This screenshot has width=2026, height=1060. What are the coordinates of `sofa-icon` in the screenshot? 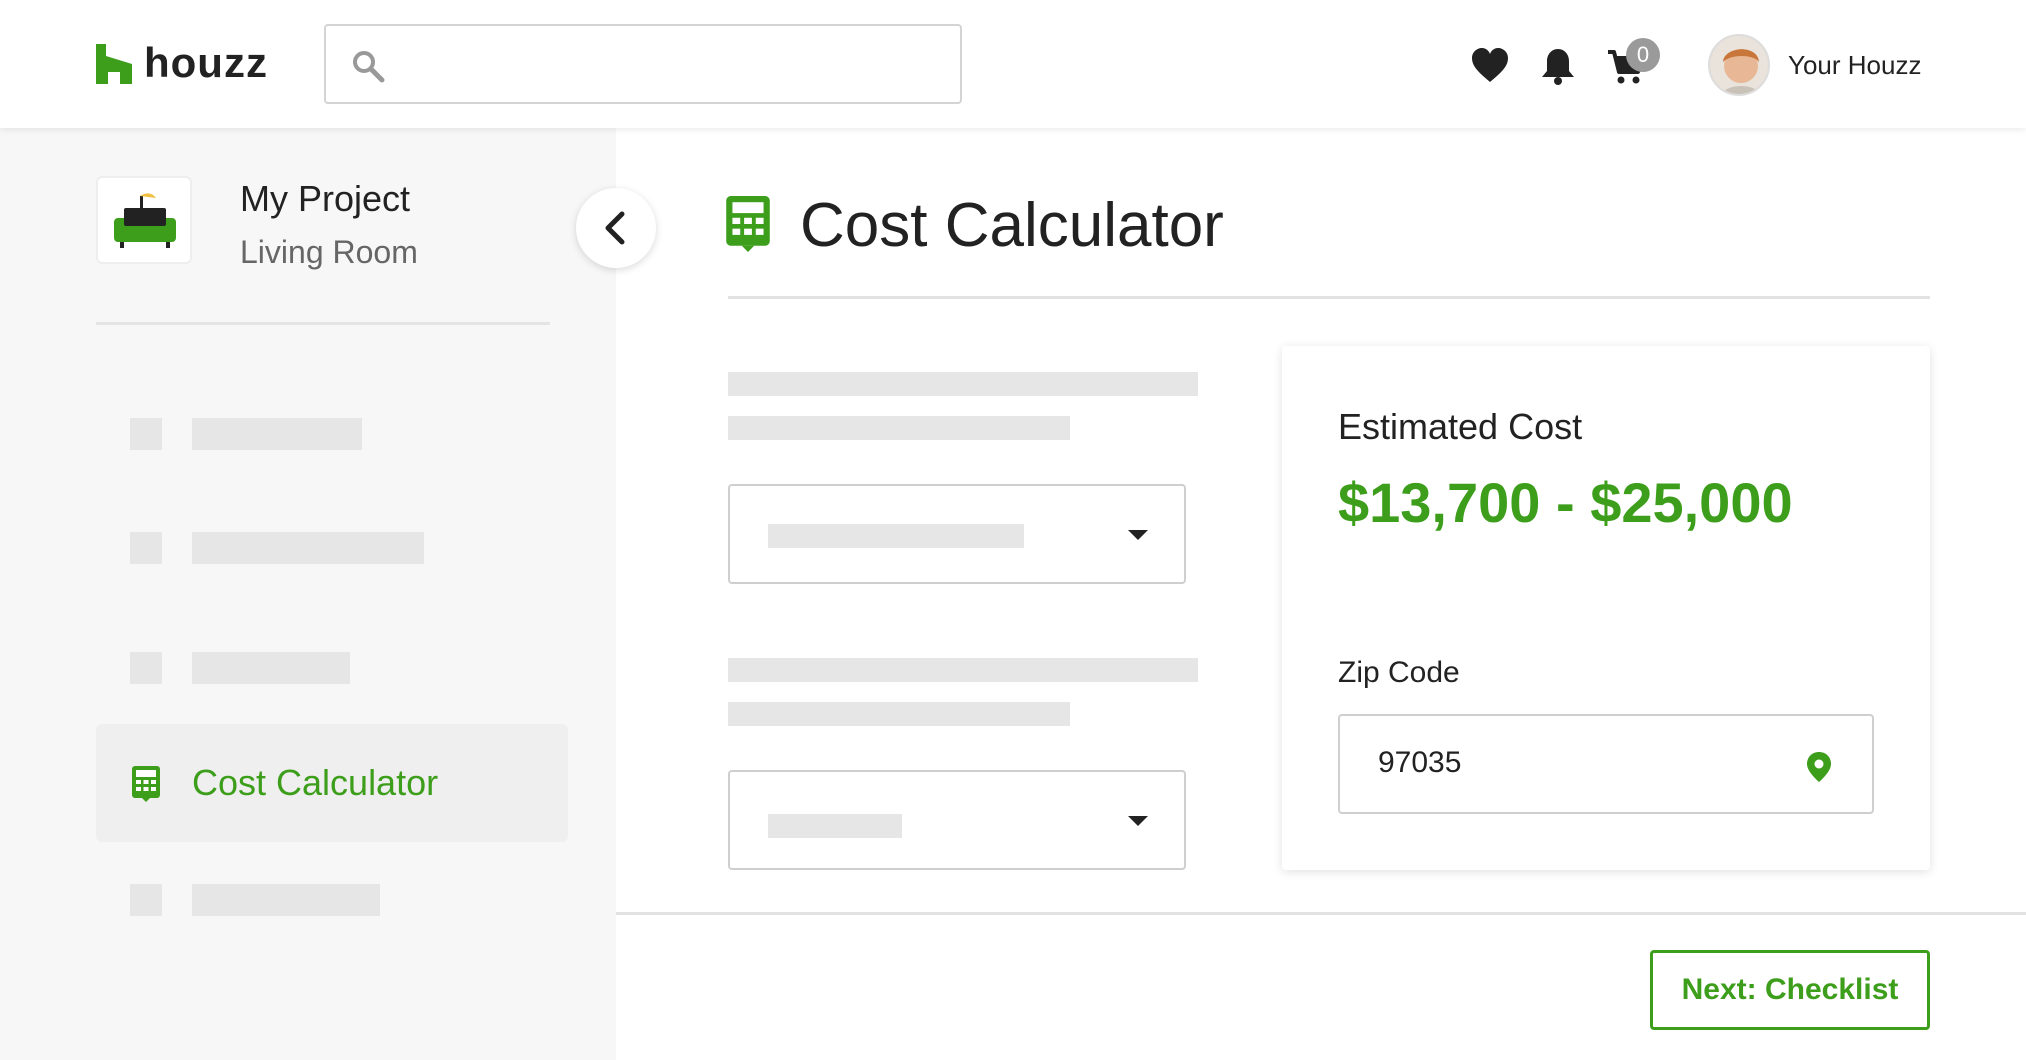 It's located at (145, 220).